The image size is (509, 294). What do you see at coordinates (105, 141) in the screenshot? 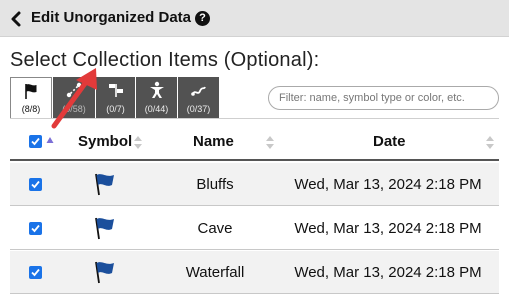
I see `column-symbol: Symbol` at bounding box center [105, 141].